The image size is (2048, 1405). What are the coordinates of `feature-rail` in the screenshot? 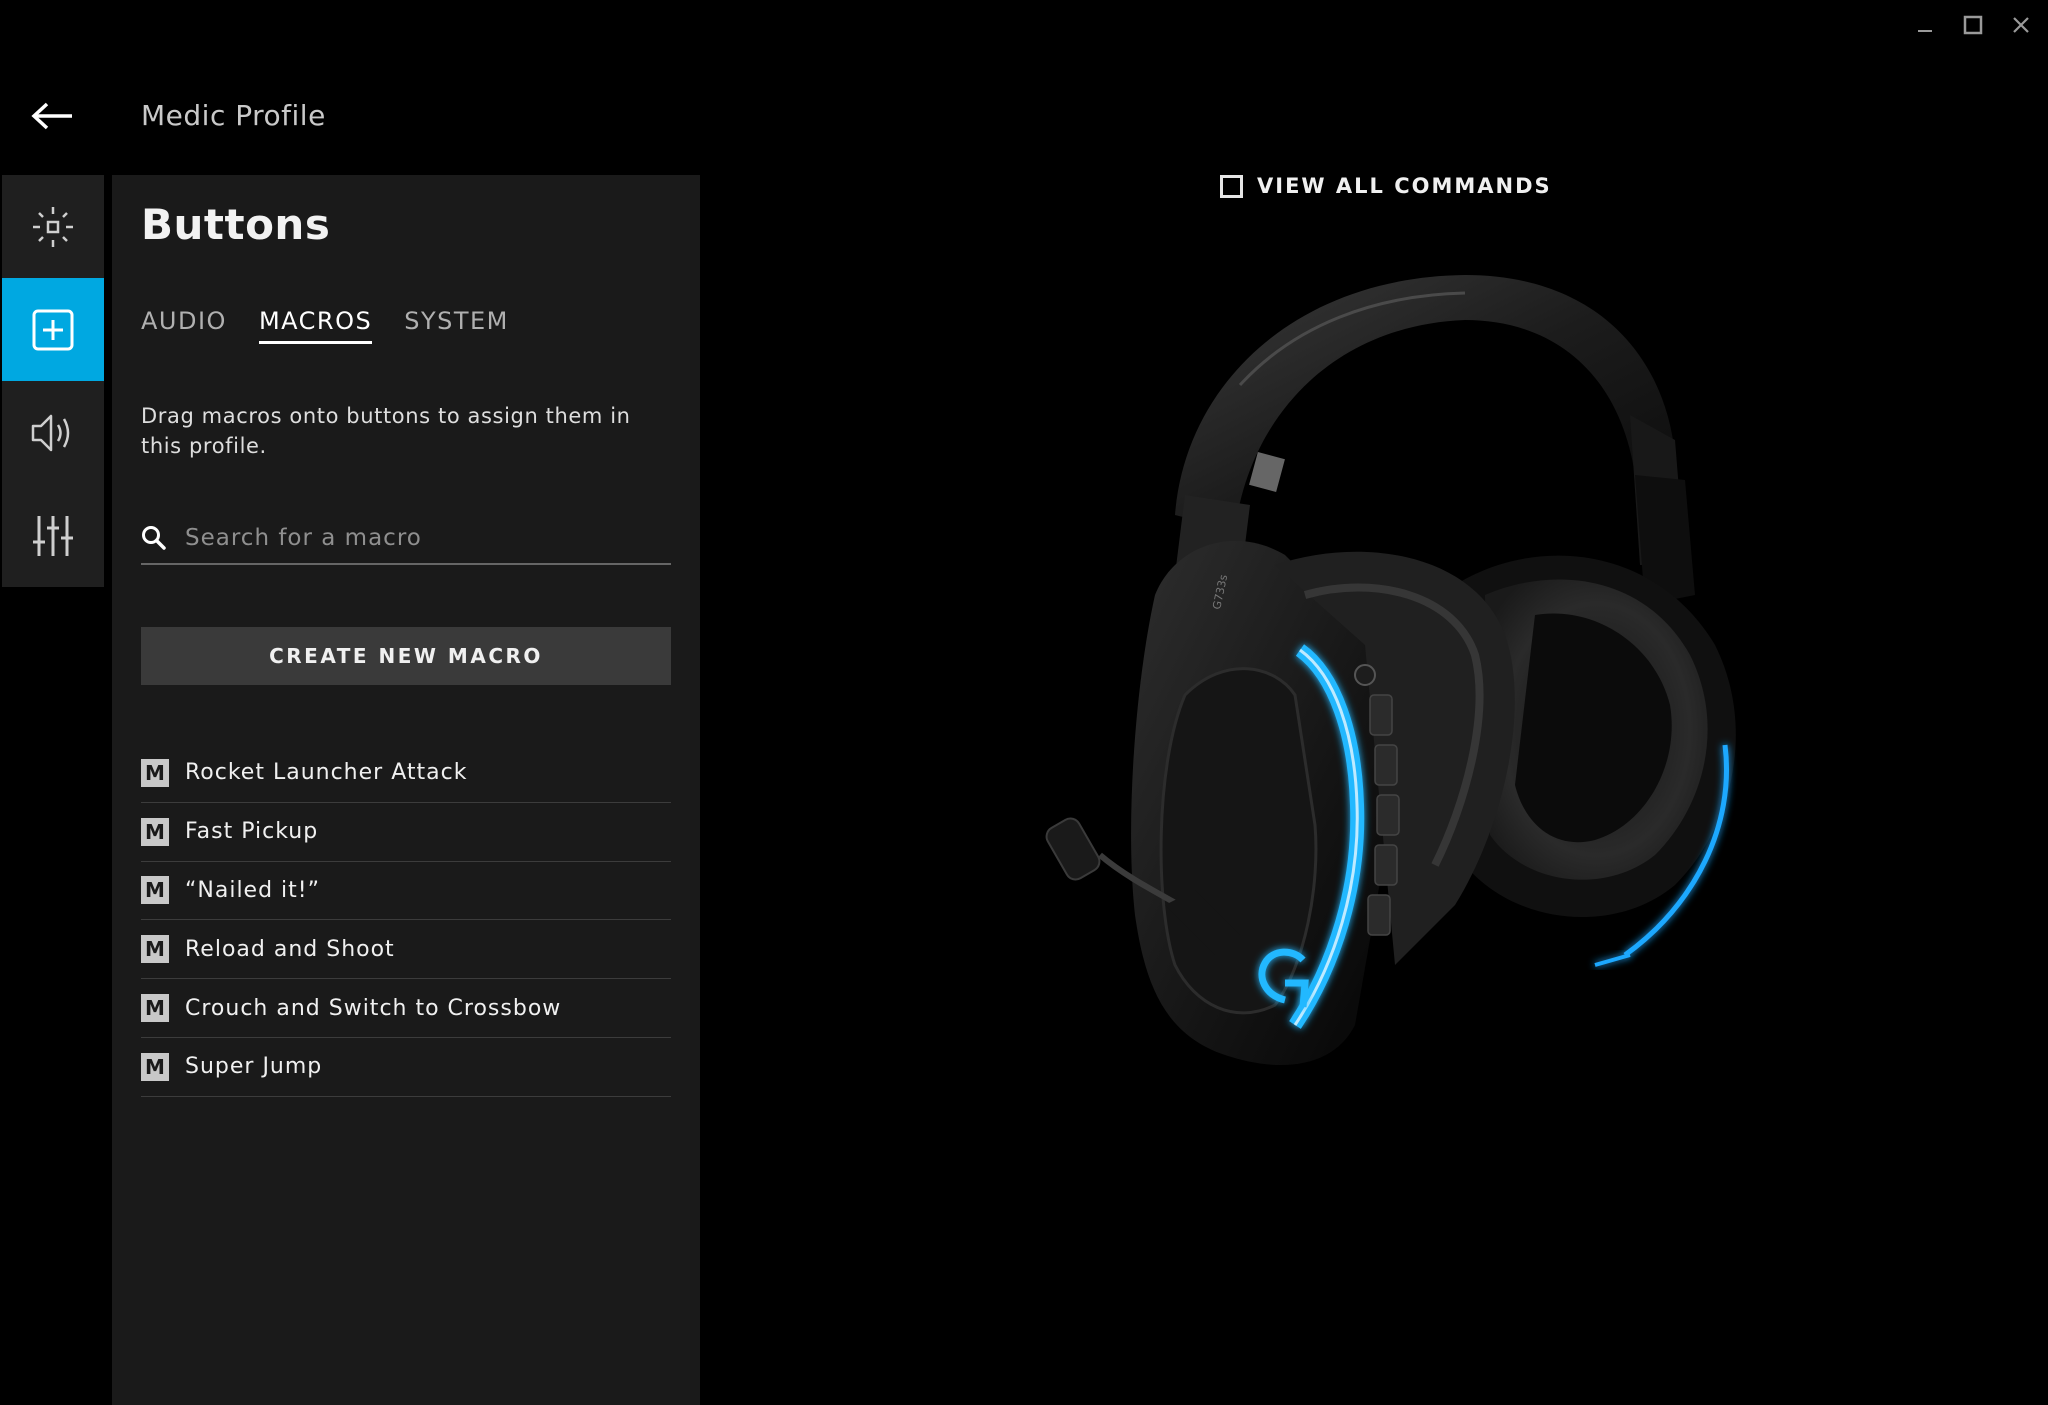 It's located at (53, 381).